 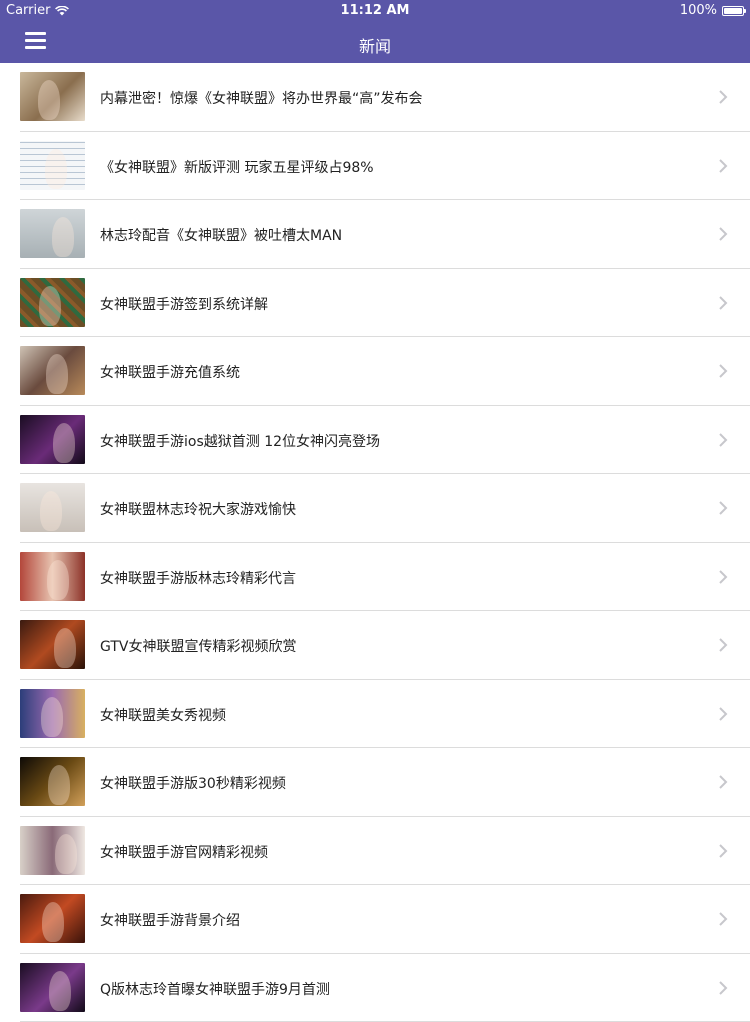 What do you see at coordinates (375, 45) in the screenshot?
I see `page-title: 新闻` at bounding box center [375, 45].